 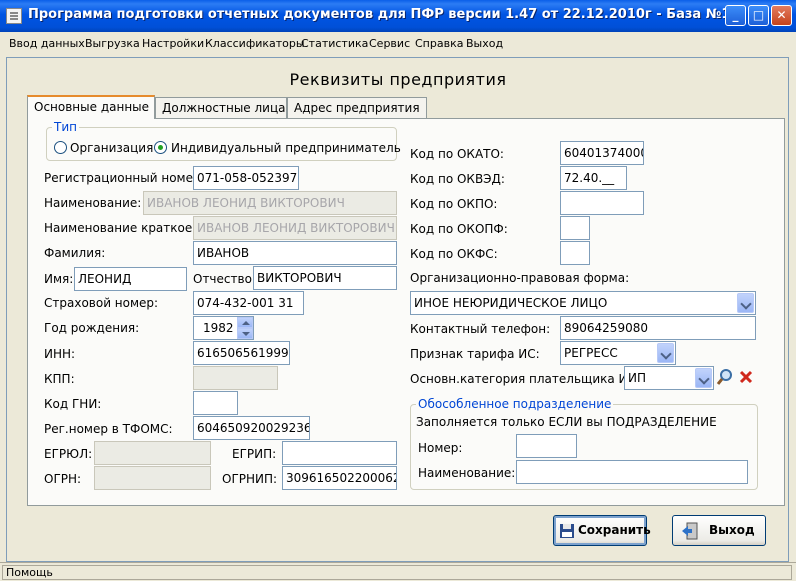 I want to click on surname-label: Фамилия:, so click(x=75, y=253).